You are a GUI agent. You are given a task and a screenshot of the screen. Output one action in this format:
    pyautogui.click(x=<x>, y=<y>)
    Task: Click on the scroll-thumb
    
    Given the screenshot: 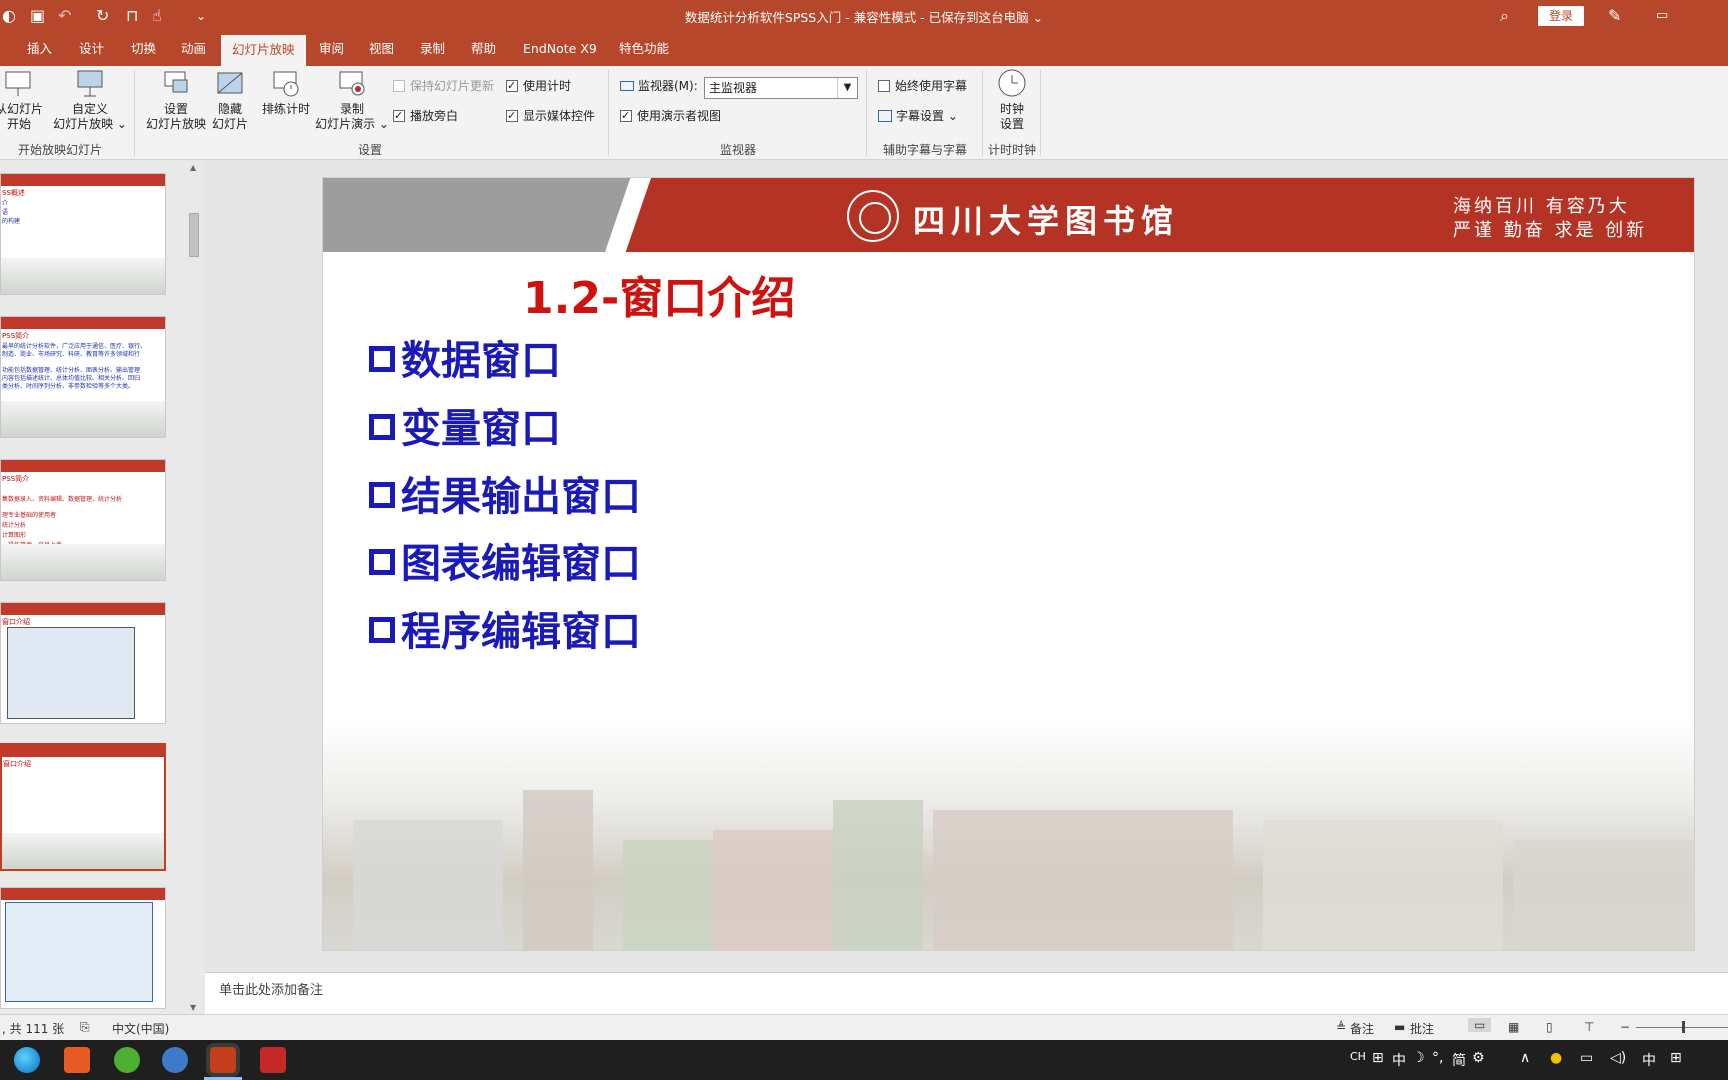 What is the action you would take?
    pyautogui.click(x=194, y=235)
    